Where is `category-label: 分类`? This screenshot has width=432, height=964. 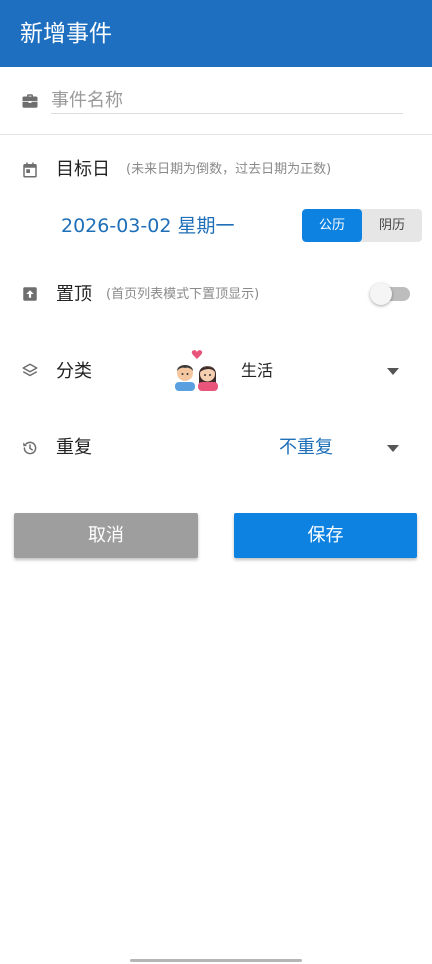
category-label: 分类 is located at coordinates (74, 371).